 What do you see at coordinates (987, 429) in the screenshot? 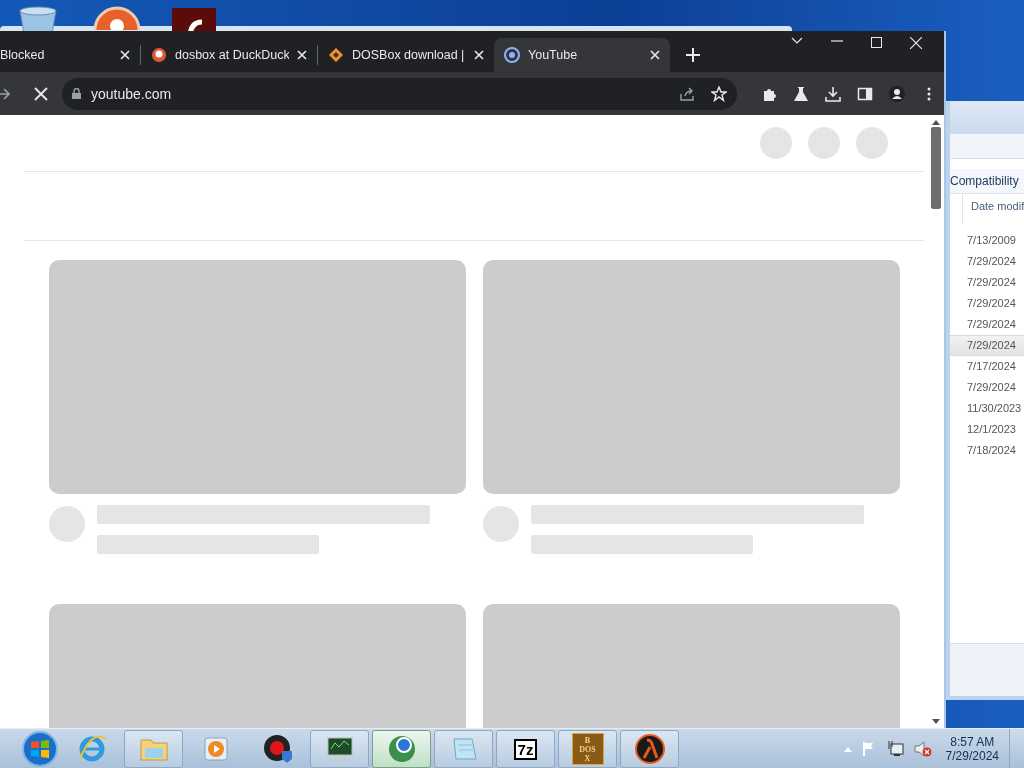
I see `date-cell: 12/1/2023` at bounding box center [987, 429].